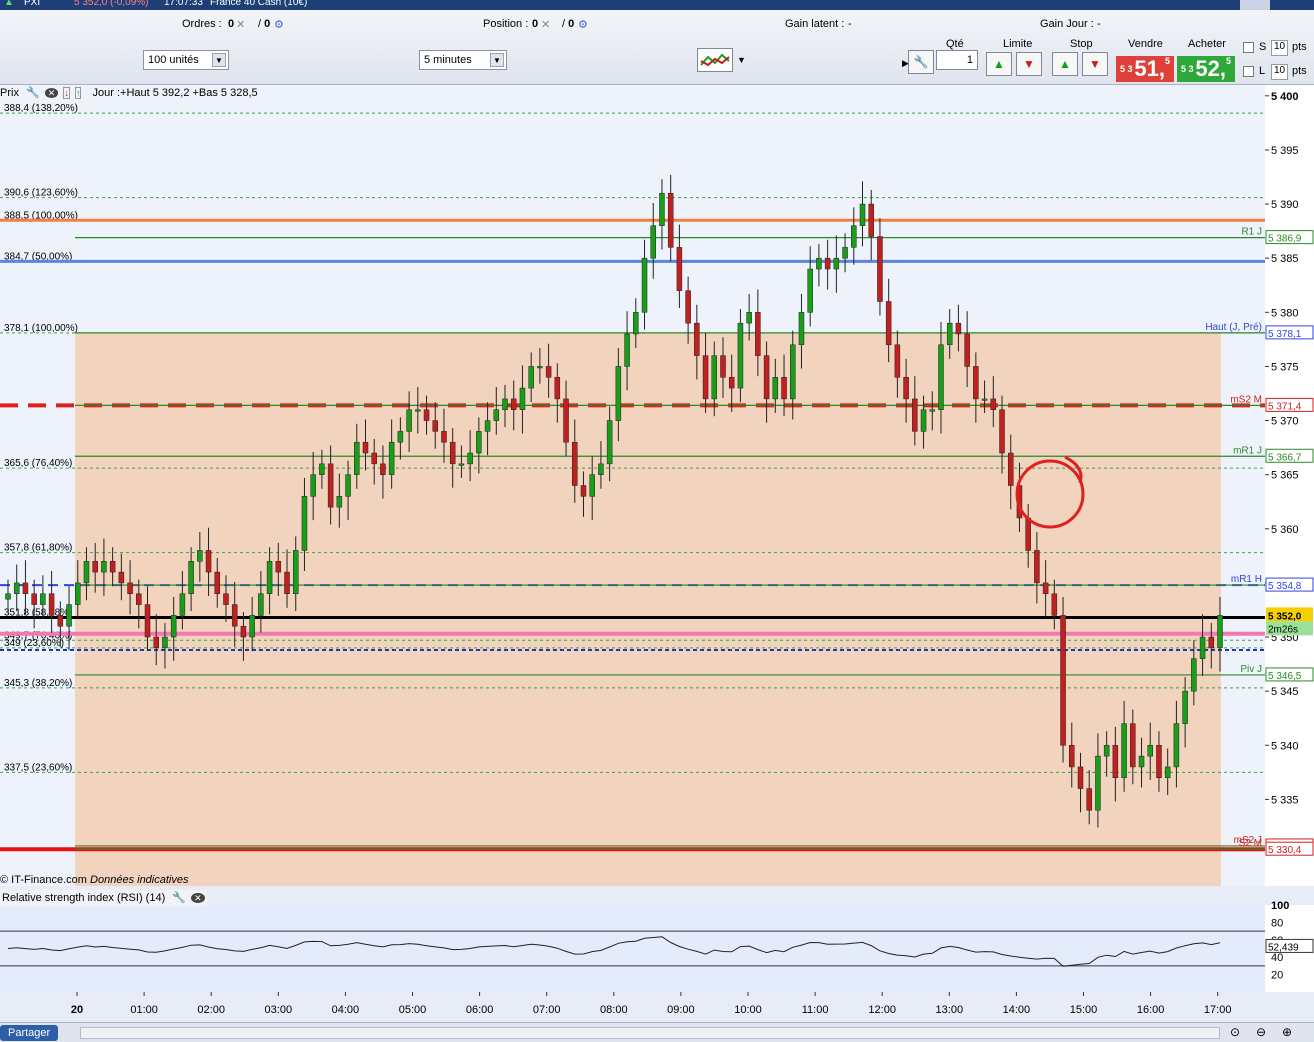 This screenshot has width=1314, height=1042. Describe the element at coordinates (1255, 5) in the screenshot. I see `window-button` at that location.